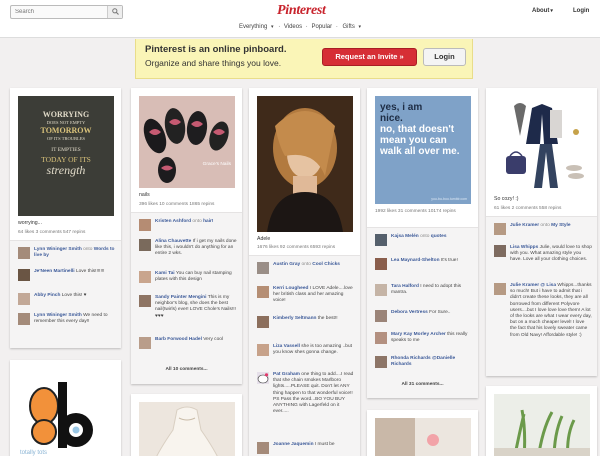 The width and height of the screenshot is (600, 456). What do you see at coordinates (369, 57) in the screenshot?
I see `request-invite-button: Request an Invite »` at bounding box center [369, 57].